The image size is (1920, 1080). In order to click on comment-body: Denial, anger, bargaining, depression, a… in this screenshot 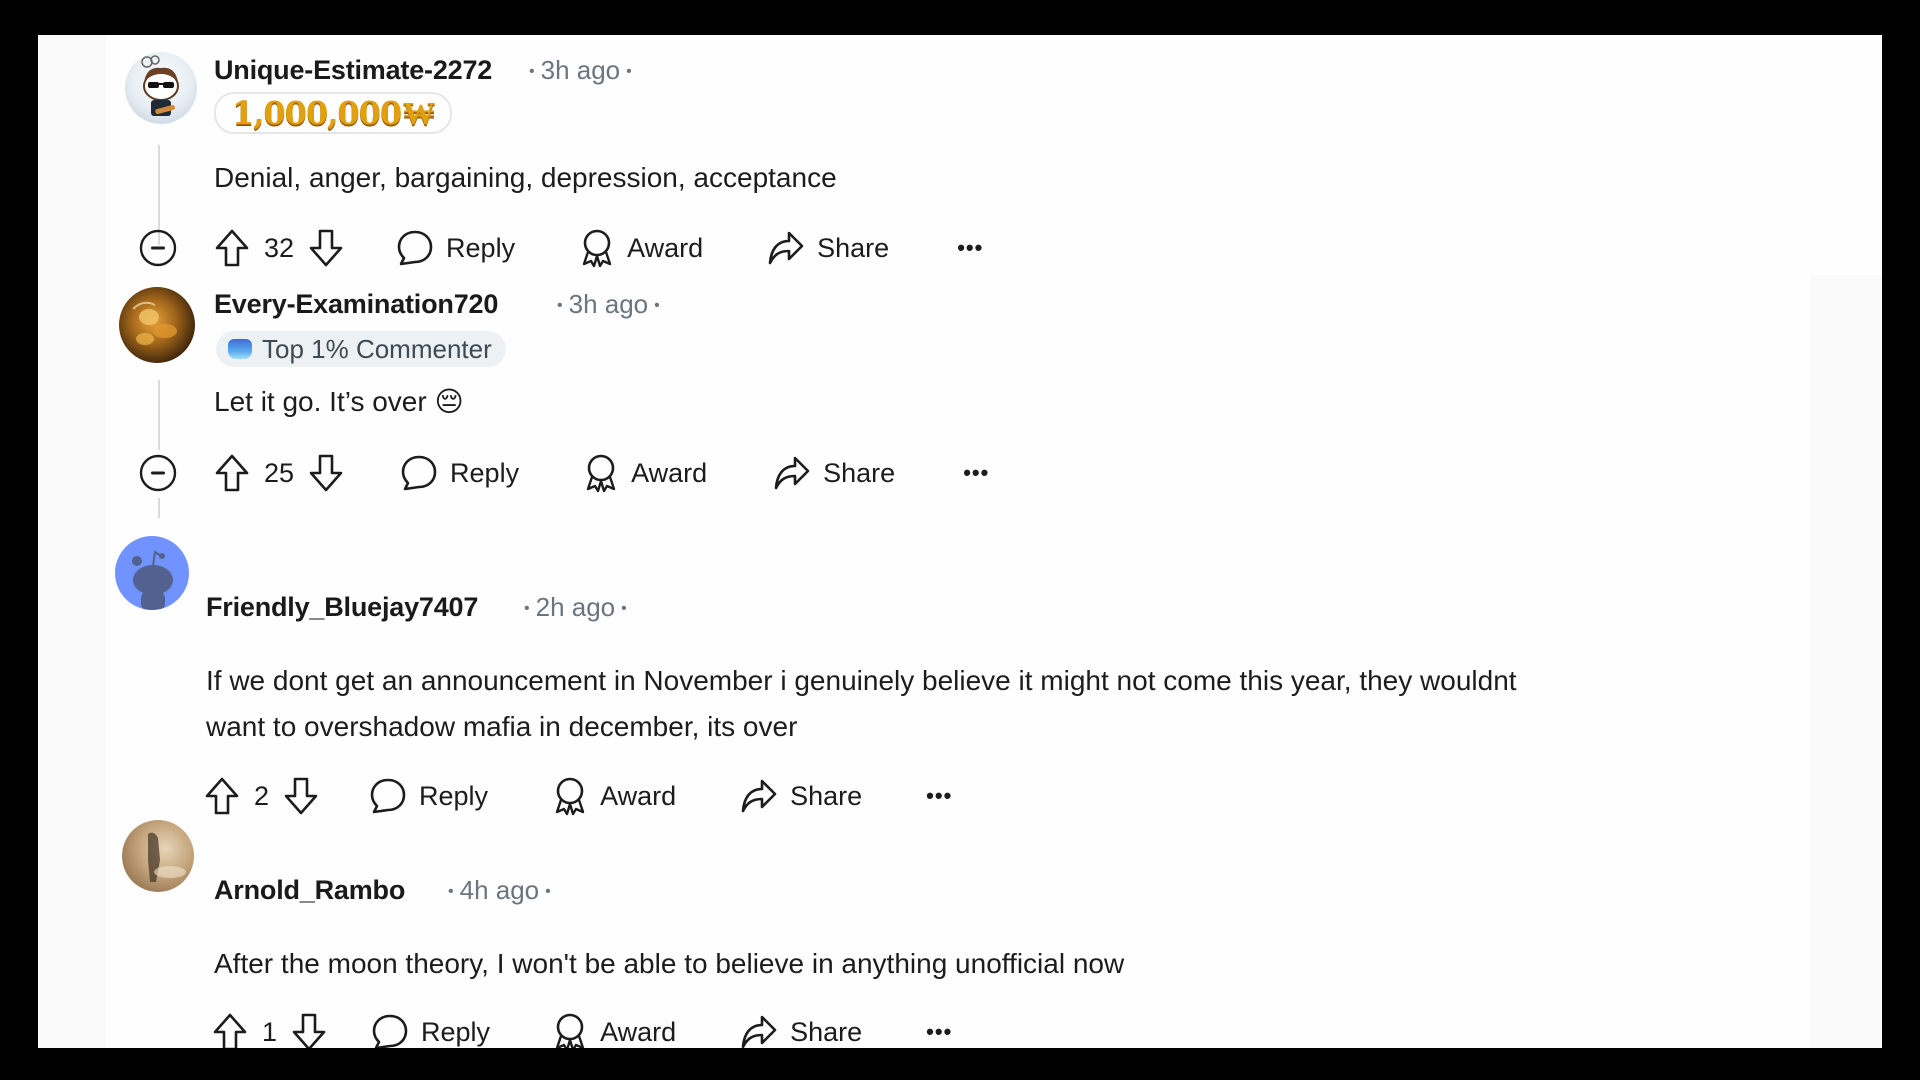, I will do `click(525, 178)`.